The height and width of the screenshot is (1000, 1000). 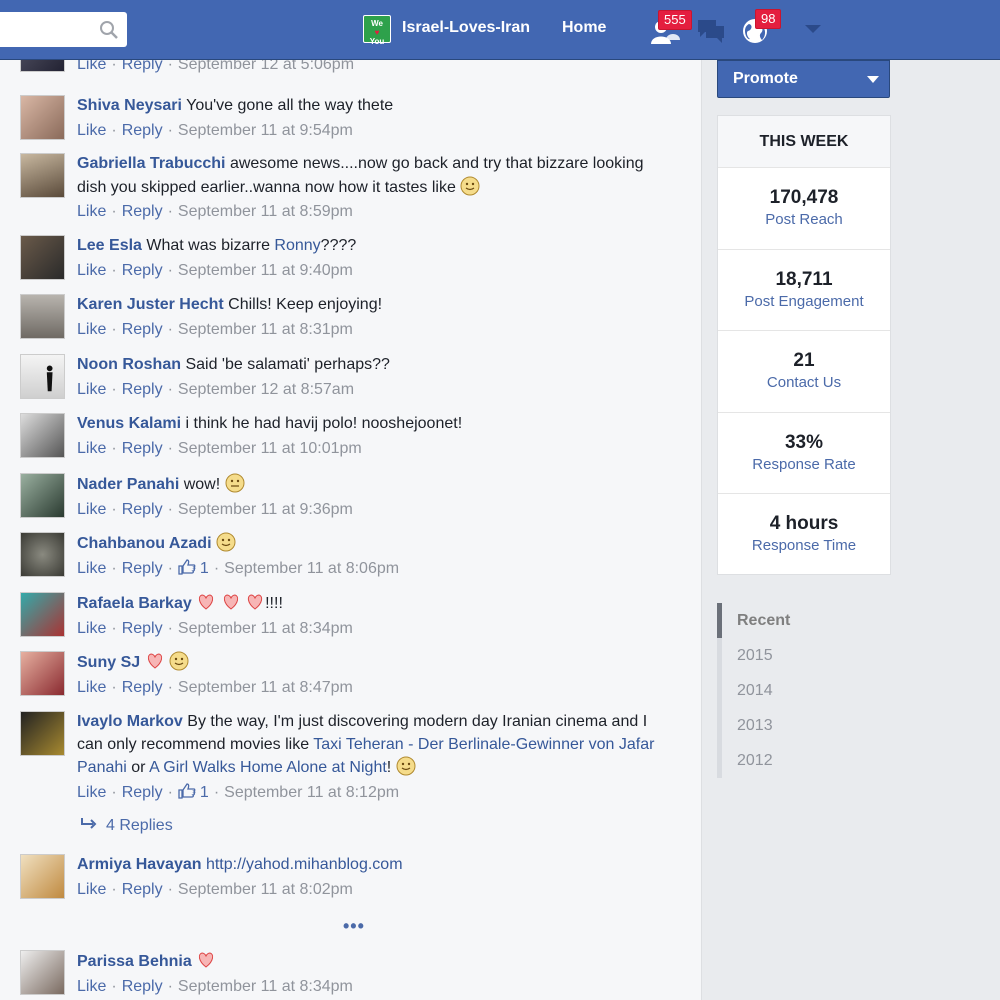 What do you see at coordinates (151, 163) in the screenshot?
I see `comment-author: Gabriella Trabucchi` at bounding box center [151, 163].